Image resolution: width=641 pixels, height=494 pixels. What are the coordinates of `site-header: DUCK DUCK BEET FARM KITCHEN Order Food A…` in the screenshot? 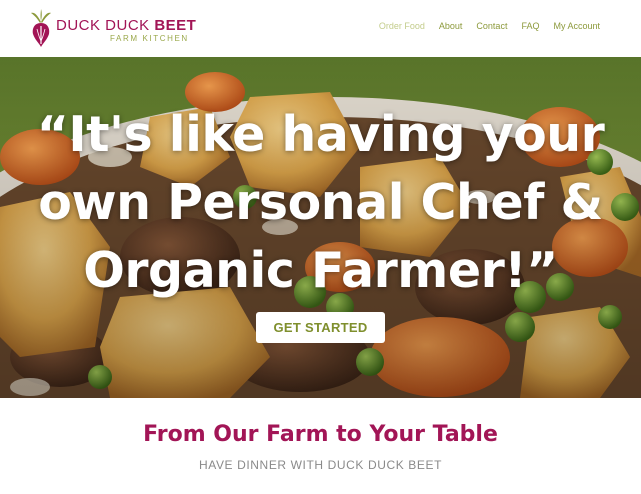 It's located at (320, 28).